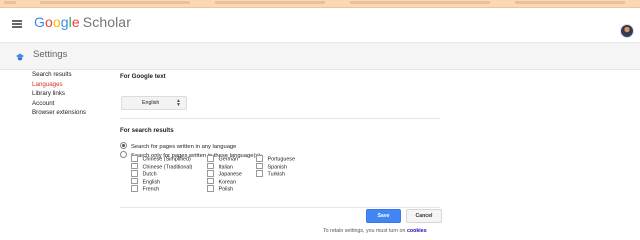 The height and width of the screenshot is (240, 640). What do you see at coordinates (59, 104) in the screenshot?
I see `sidebar-item-account: Account` at bounding box center [59, 104].